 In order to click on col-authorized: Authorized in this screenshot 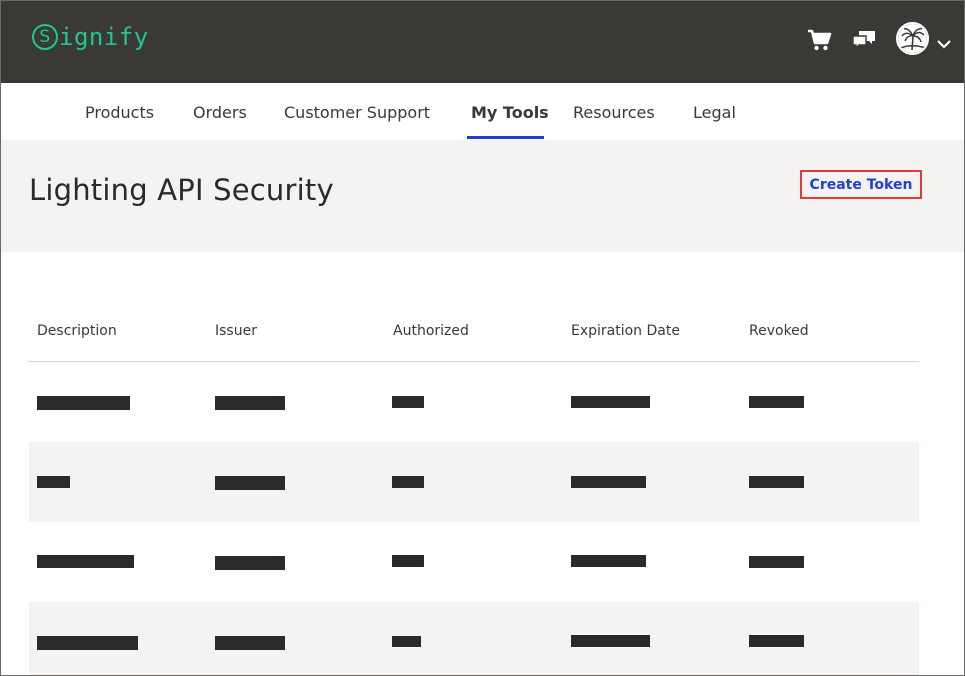, I will do `click(431, 331)`.